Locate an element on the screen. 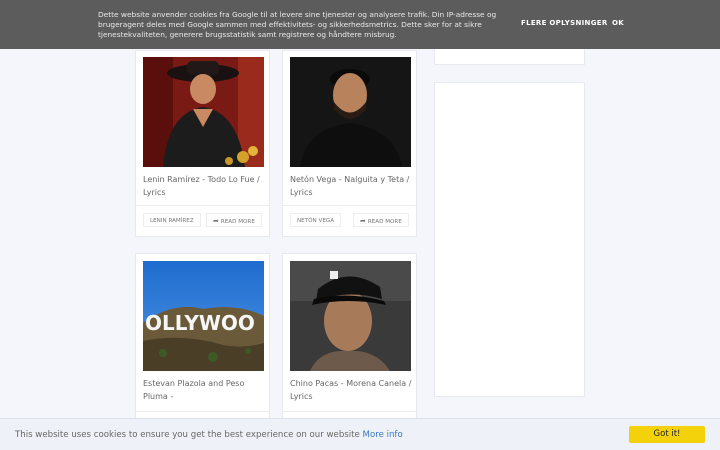 The width and height of the screenshot is (720, 450). post-title: Netón Vega - Nalguita y Teta / Lyrics is located at coordinates (352, 186).